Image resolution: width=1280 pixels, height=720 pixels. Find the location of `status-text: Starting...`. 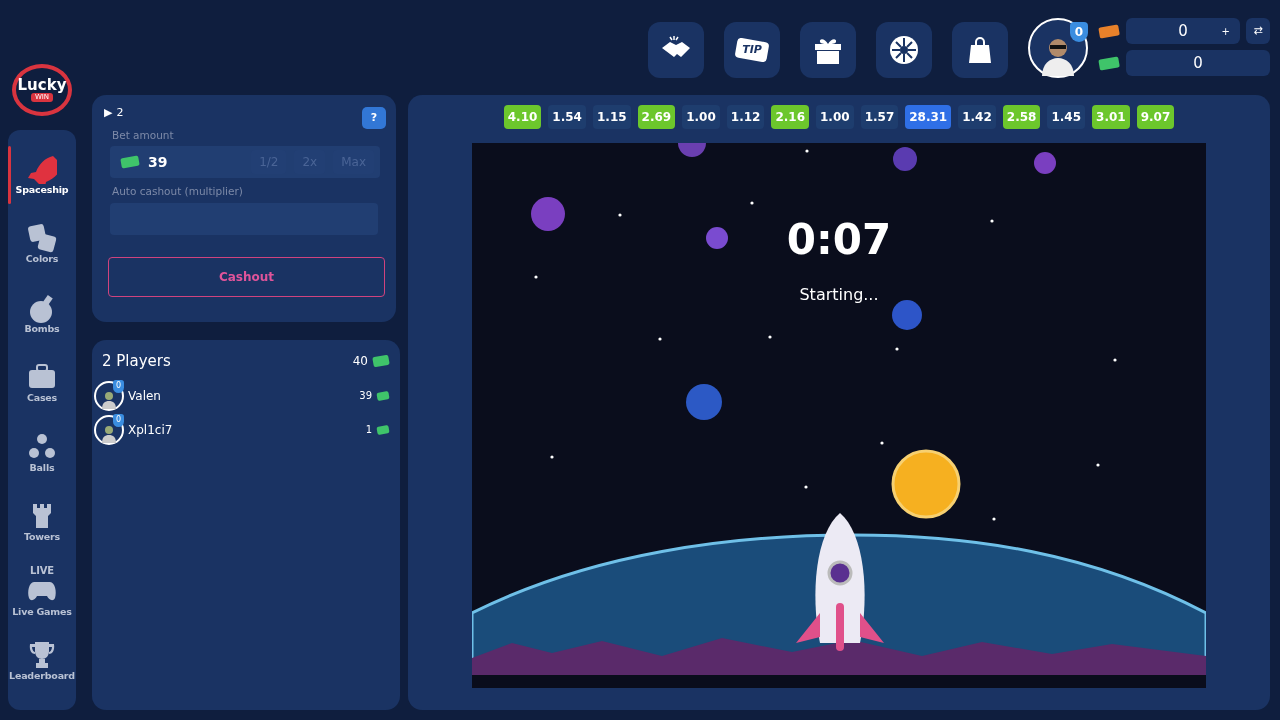

status-text: Starting... is located at coordinates (839, 295).